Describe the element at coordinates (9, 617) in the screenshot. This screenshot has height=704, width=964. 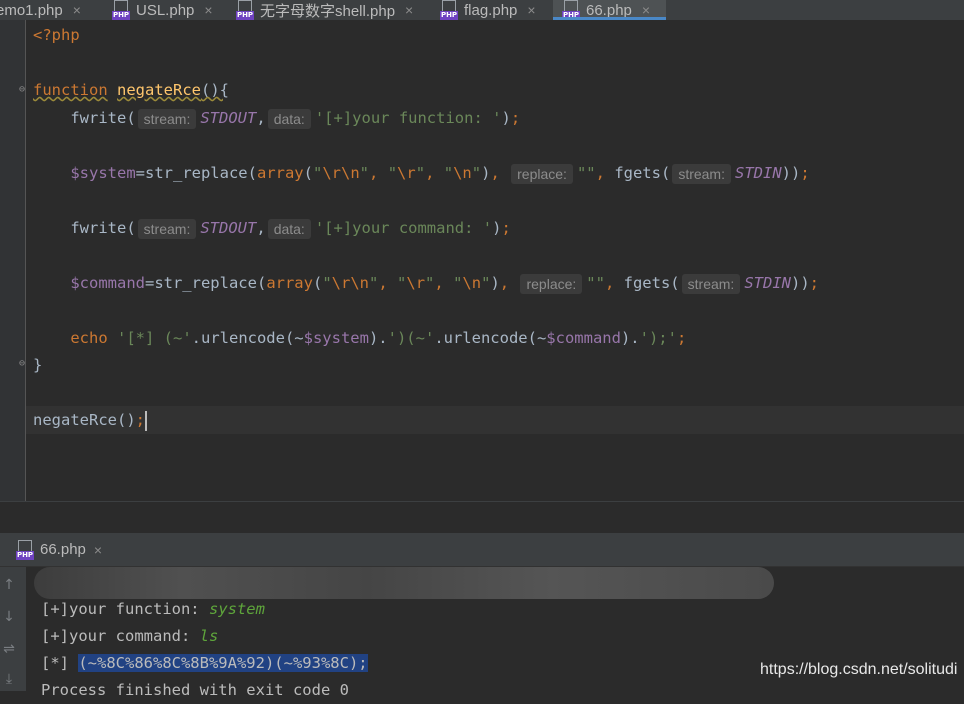
I see `arrow-down-icon: ↓` at that location.